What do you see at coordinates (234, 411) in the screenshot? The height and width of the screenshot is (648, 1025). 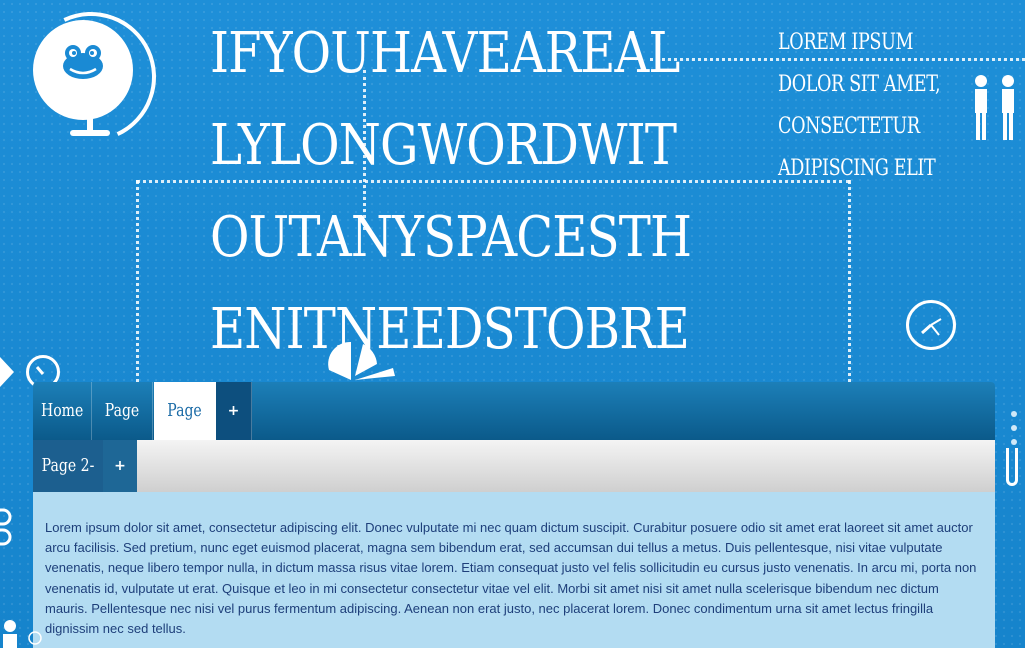 I see `add-tab-button: +` at bounding box center [234, 411].